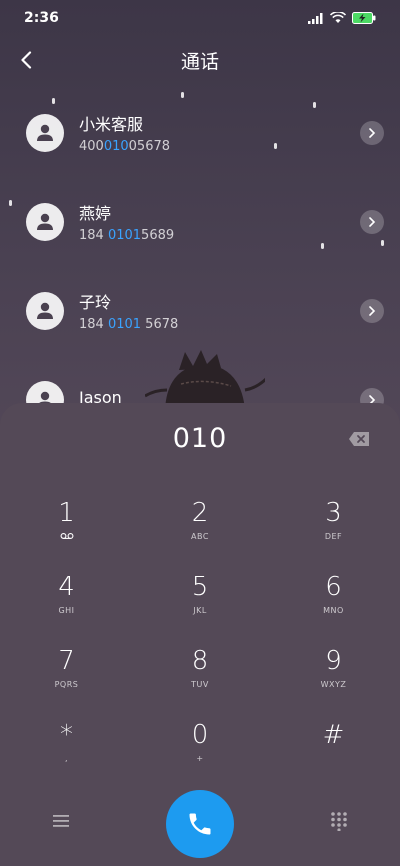  I want to click on key-hash: #, so click(333, 757).